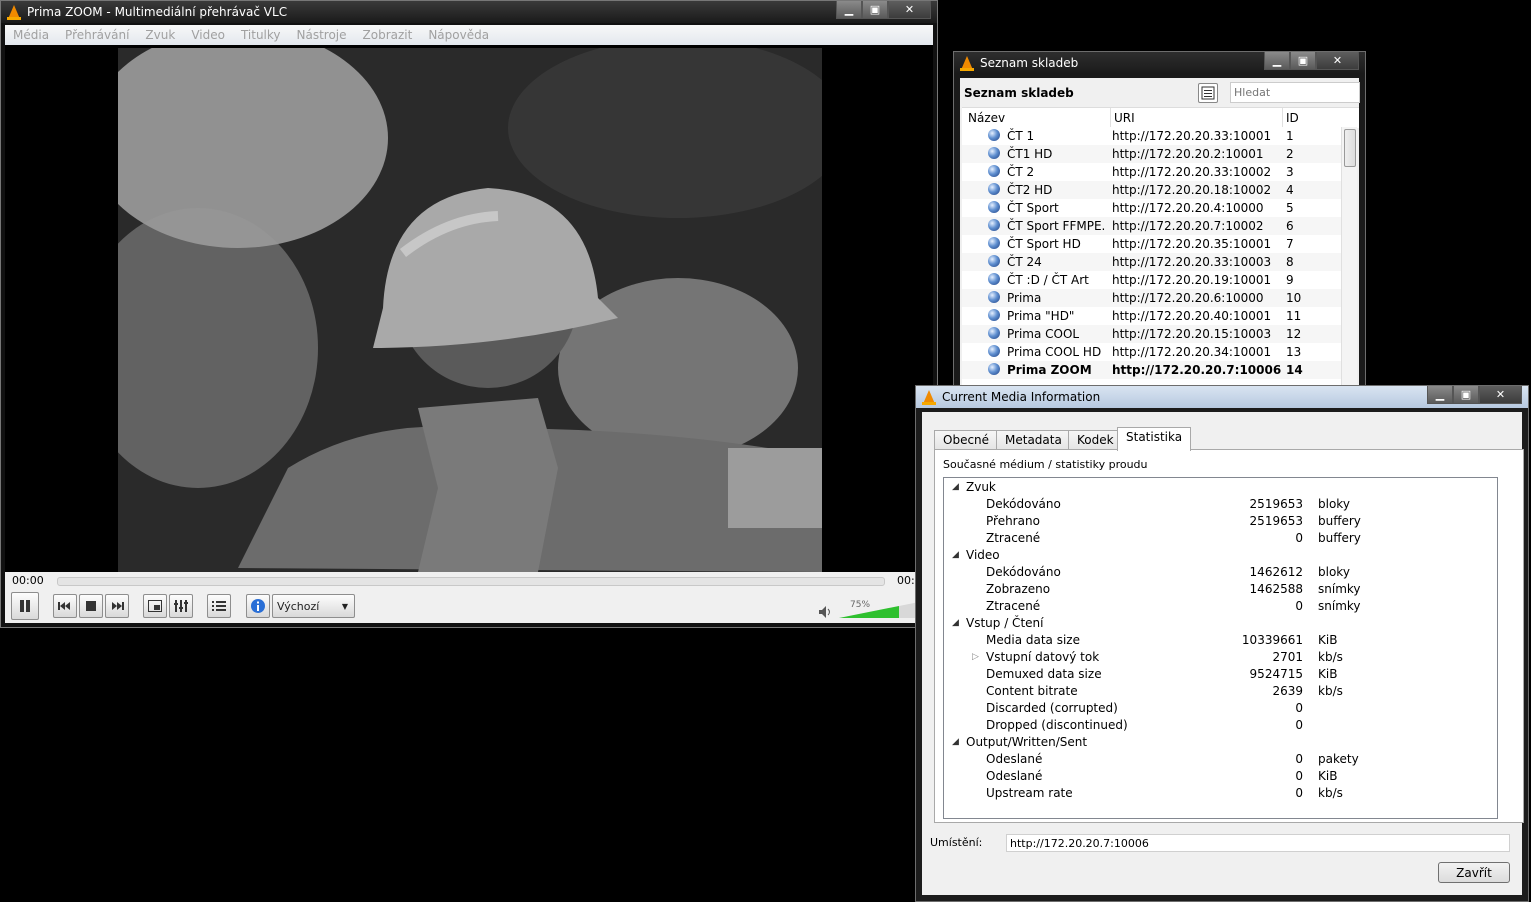 The height and width of the screenshot is (902, 1531). I want to click on vlc-window-title: Prima ZOOM - Multimediální přehrávač VLC, so click(157, 12).